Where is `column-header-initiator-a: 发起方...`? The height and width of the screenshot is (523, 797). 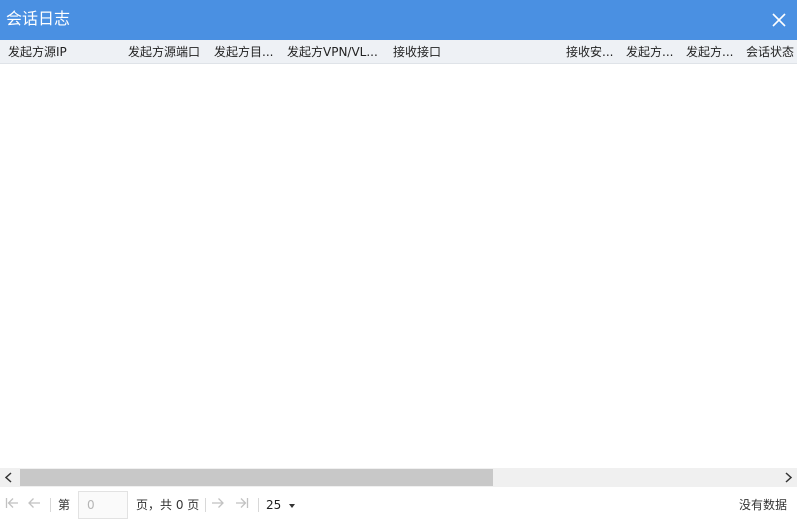
column-header-initiator-a: 发起方... is located at coordinates (654, 52).